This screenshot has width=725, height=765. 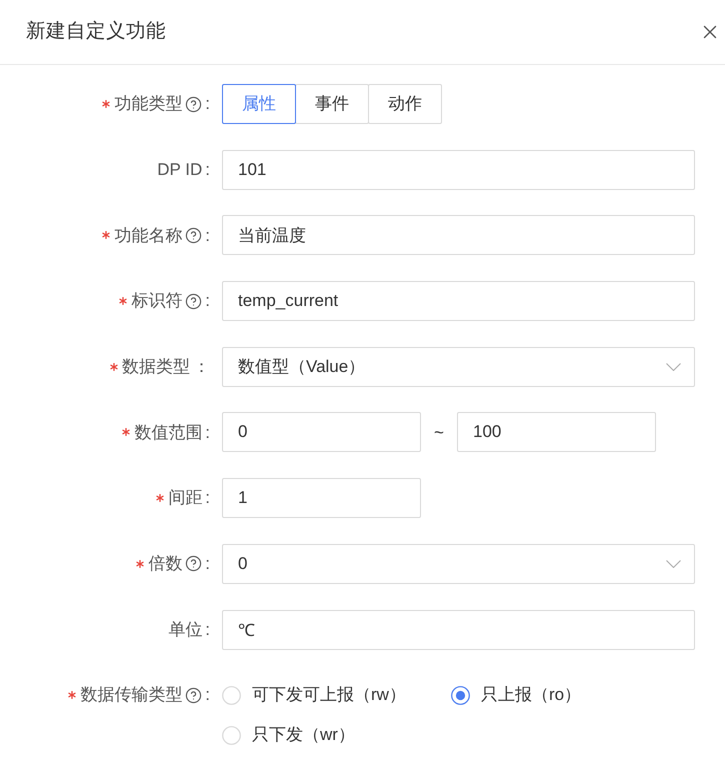 What do you see at coordinates (148, 104) in the screenshot?
I see `field-label: 功能类型` at bounding box center [148, 104].